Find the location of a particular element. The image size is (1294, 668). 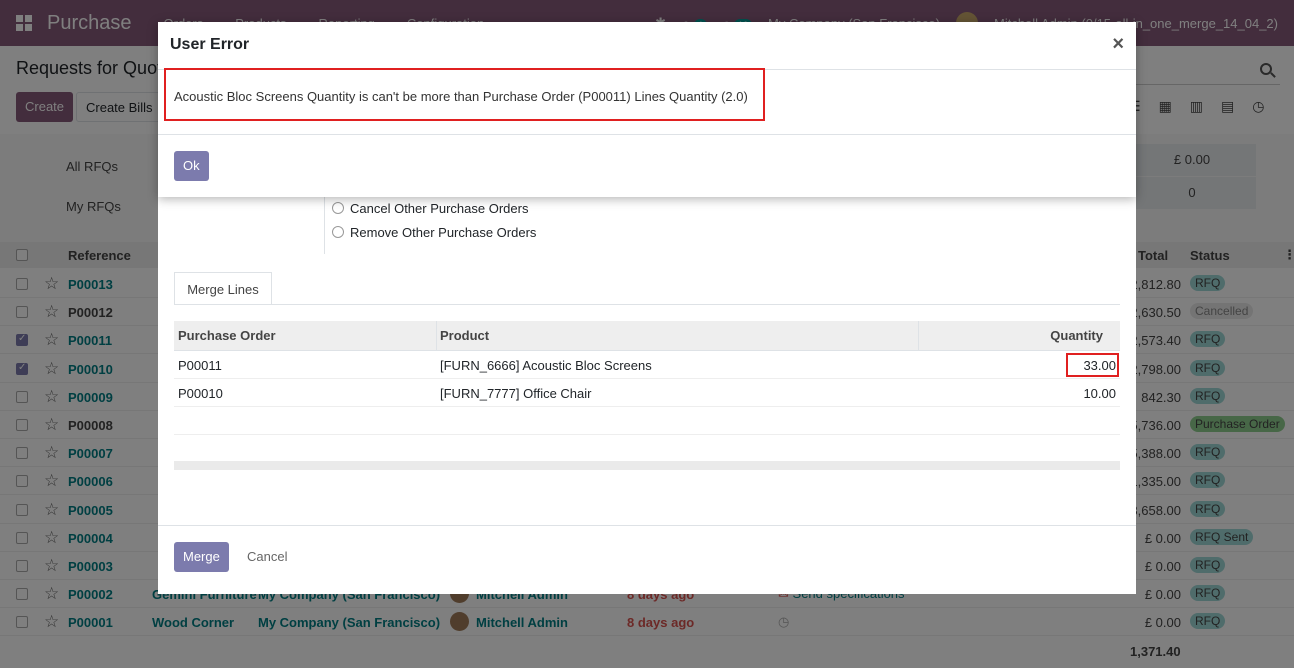

line-qty: 10.00 is located at coordinates (1099, 393).